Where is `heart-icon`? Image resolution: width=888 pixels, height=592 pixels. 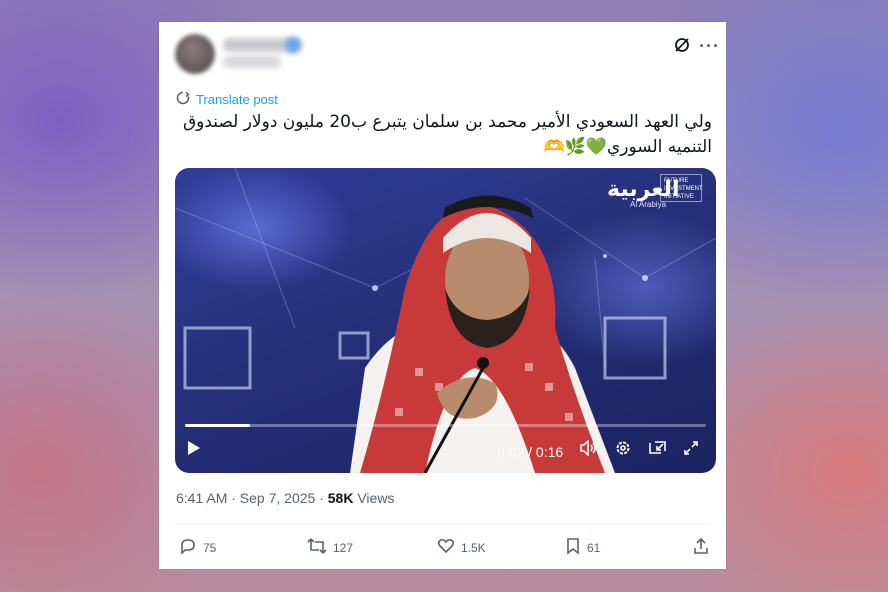 heart-icon is located at coordinates (446, 547).